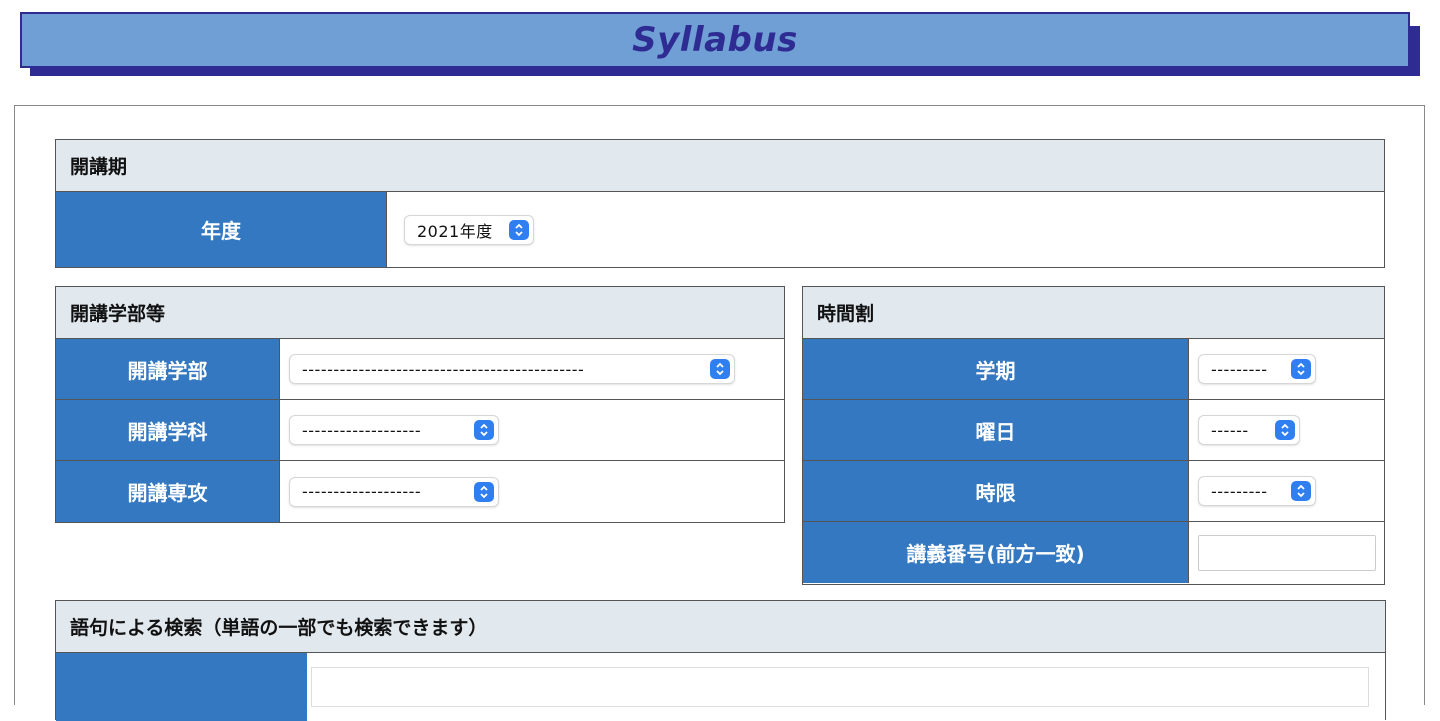 The image size is (1440, 721). I want to click on department-cell: -------------------, so click(532, 430).